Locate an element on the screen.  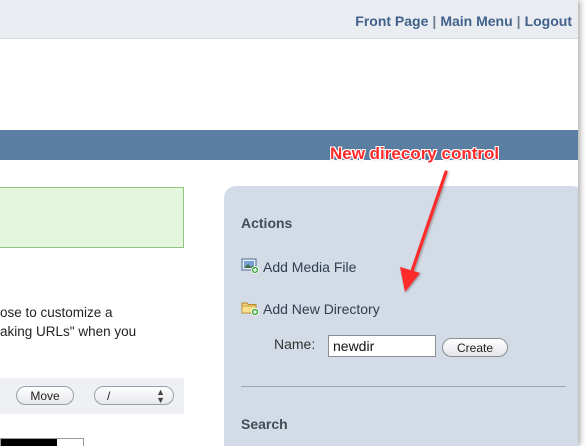
add-media-file-link: Add Media File is located at coordinates (298, 267).